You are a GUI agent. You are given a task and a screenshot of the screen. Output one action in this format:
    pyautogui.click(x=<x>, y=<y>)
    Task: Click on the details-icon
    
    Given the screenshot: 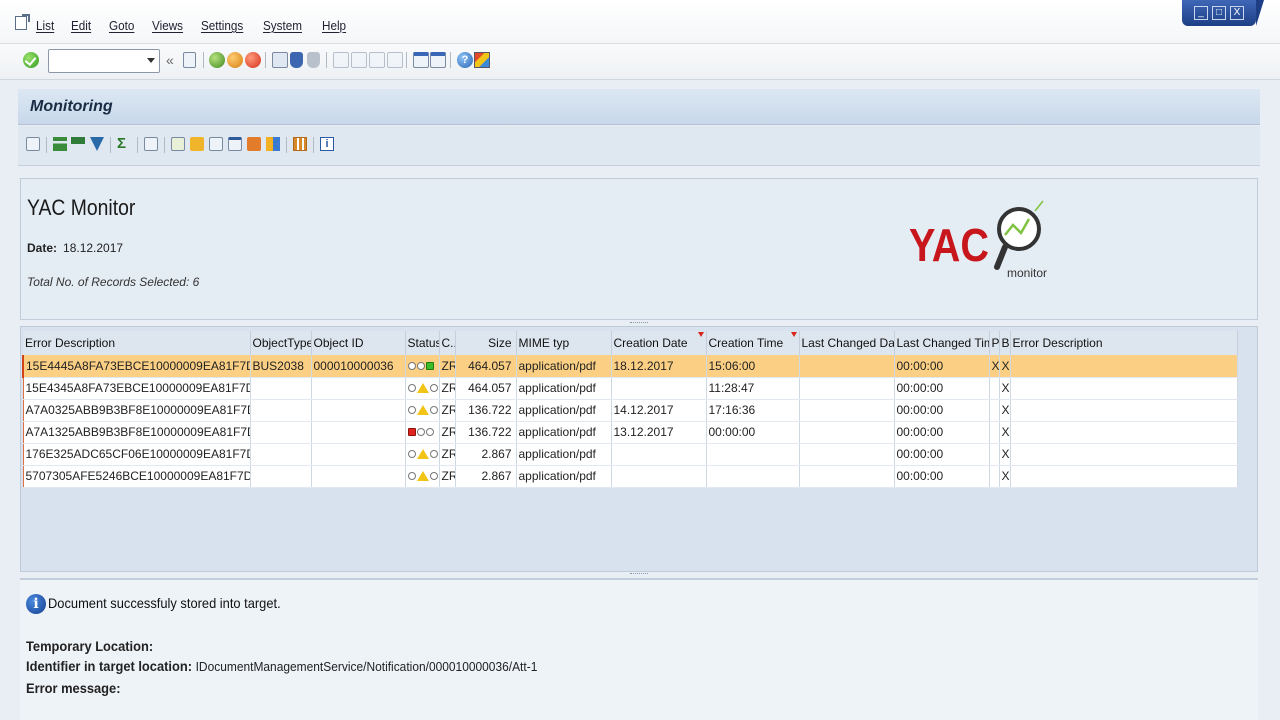 What is the action you would take?
    pyautogui.click(x=33, y=144)
    